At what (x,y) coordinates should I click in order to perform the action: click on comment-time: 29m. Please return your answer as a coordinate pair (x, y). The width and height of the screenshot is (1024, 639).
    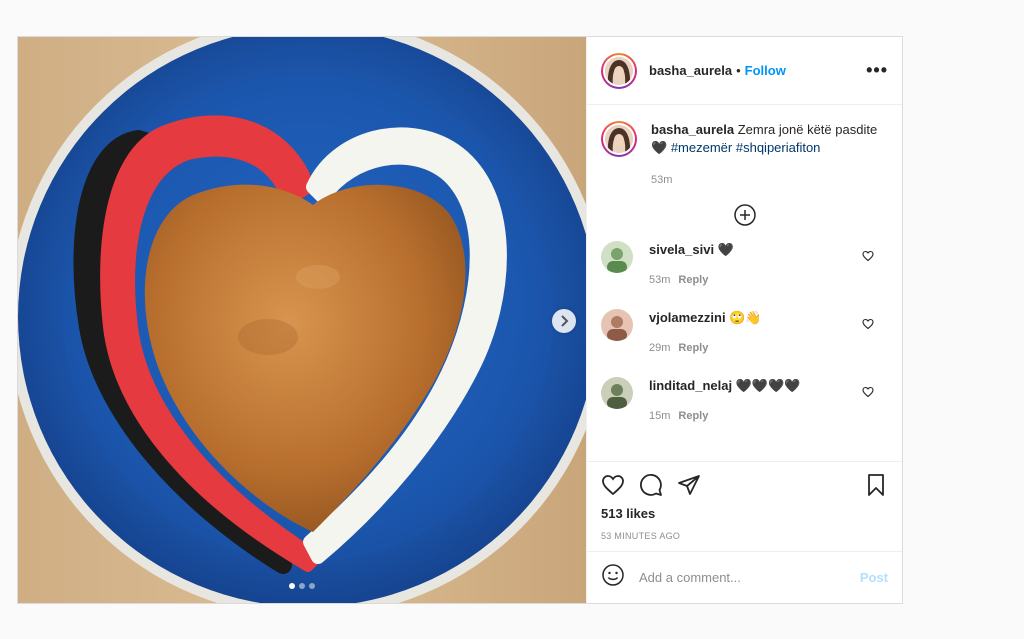
    Looking at the image, I should click on (660, 348).